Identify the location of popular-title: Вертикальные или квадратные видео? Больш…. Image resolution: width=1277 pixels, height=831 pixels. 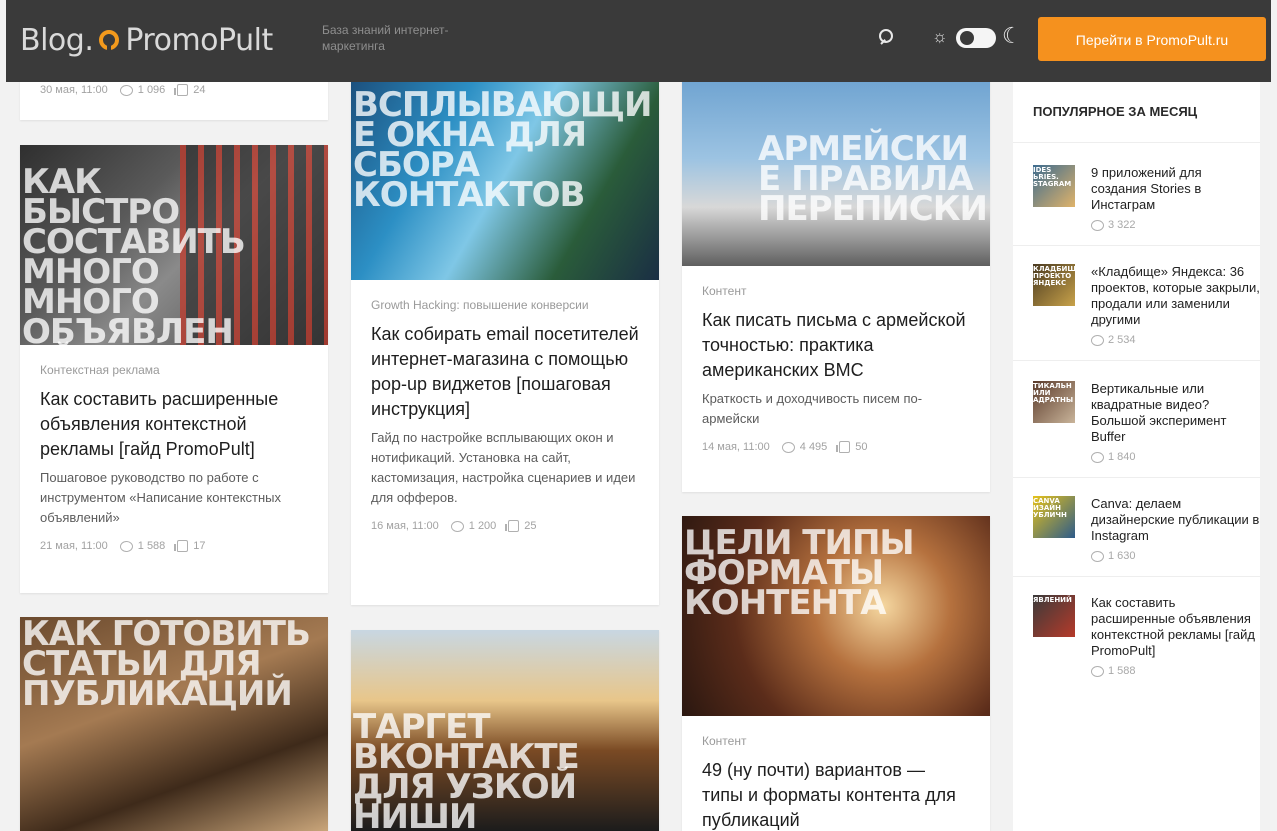
(1175, 413).